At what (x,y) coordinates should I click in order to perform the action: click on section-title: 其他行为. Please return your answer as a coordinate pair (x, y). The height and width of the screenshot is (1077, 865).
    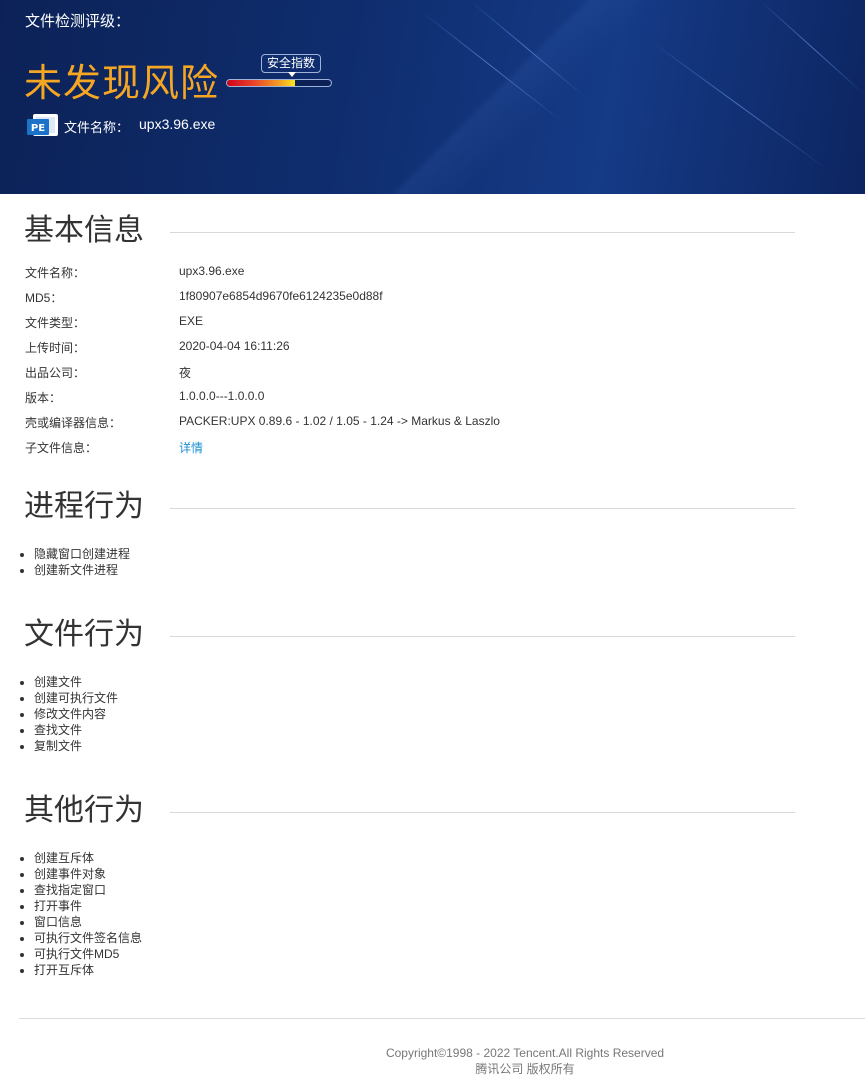
    Looking at the image, I should click on (84, 810).